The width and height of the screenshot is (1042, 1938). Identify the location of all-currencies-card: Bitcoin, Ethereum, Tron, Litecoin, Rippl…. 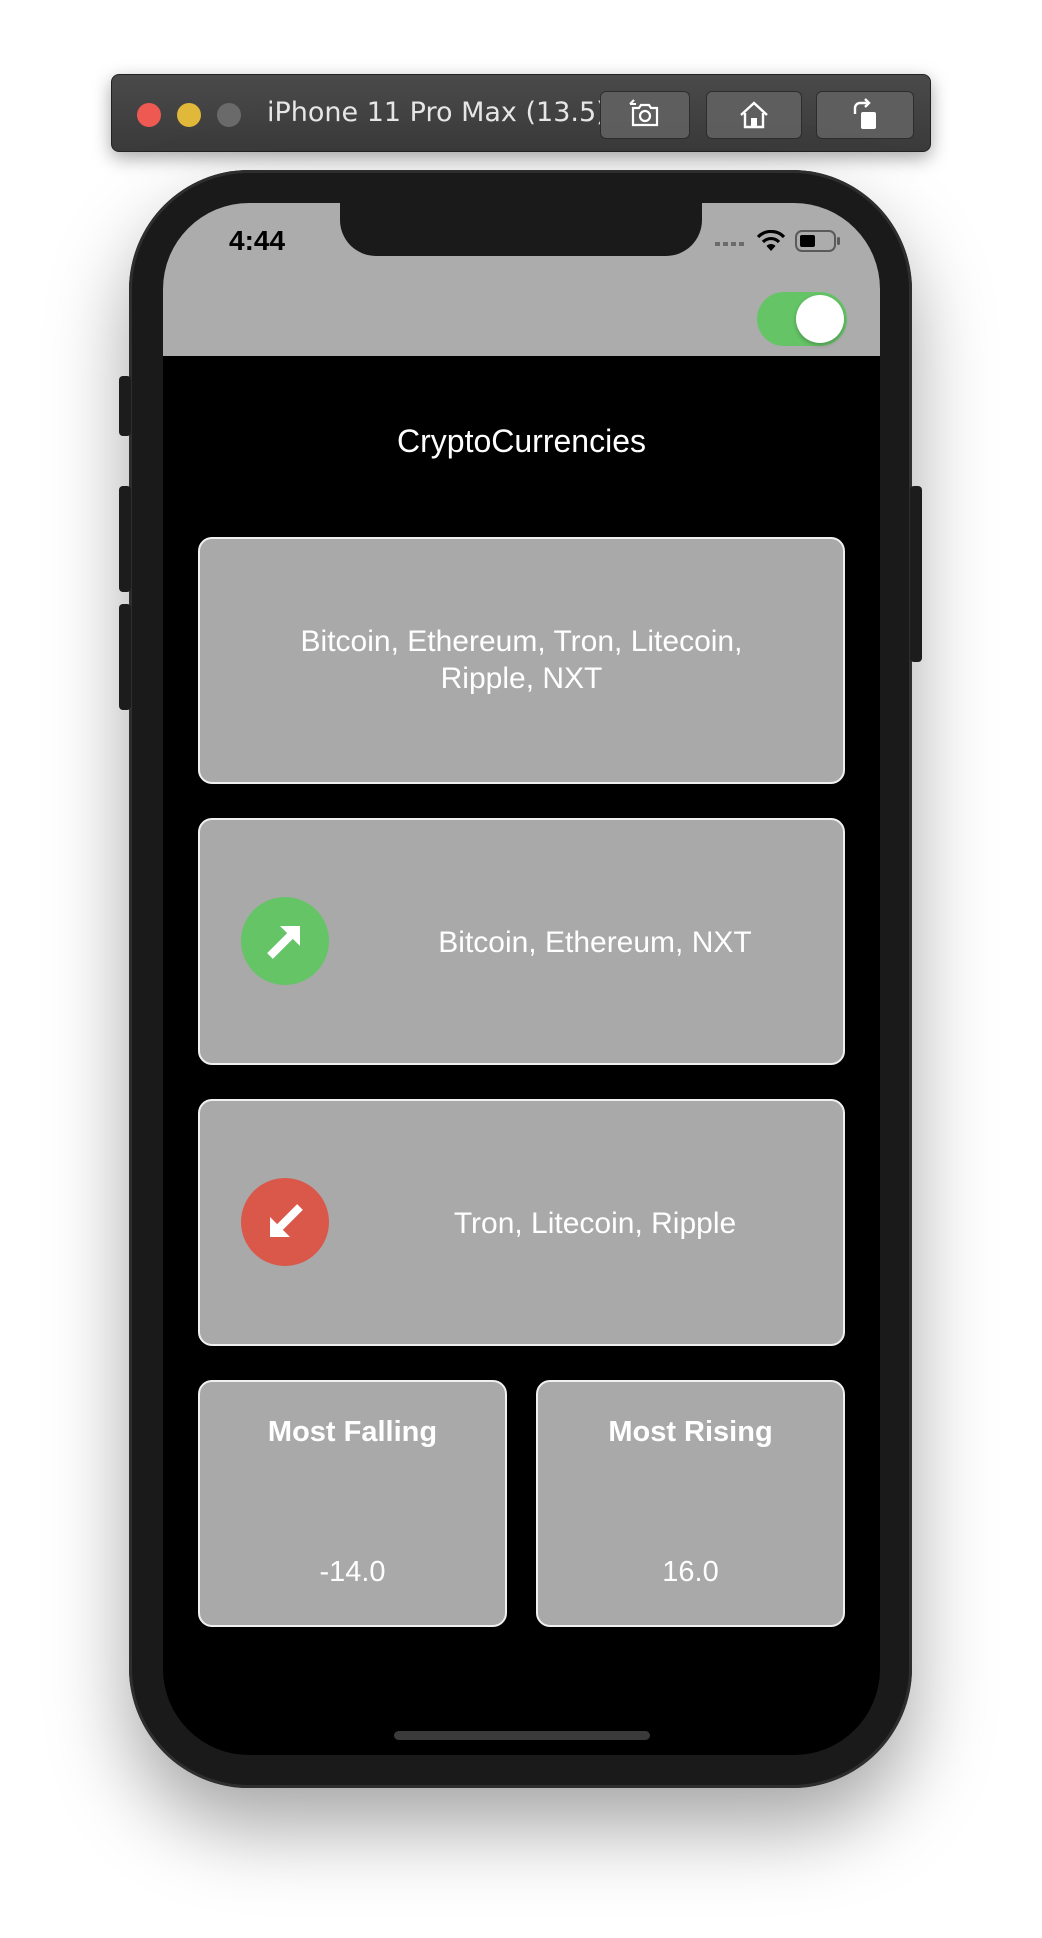
(521, 660).